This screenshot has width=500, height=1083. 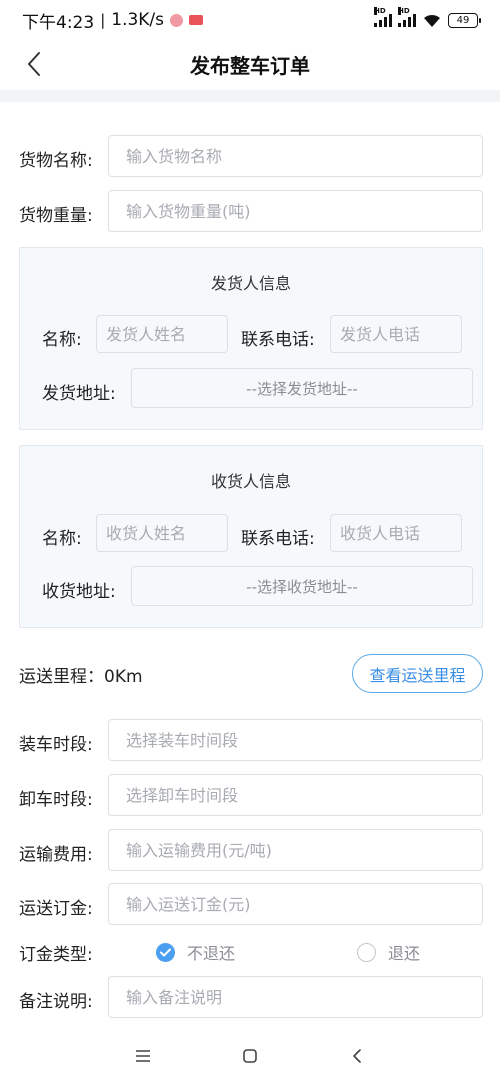 I want to click on cargo-weight-input, so click(x=295, y=211).